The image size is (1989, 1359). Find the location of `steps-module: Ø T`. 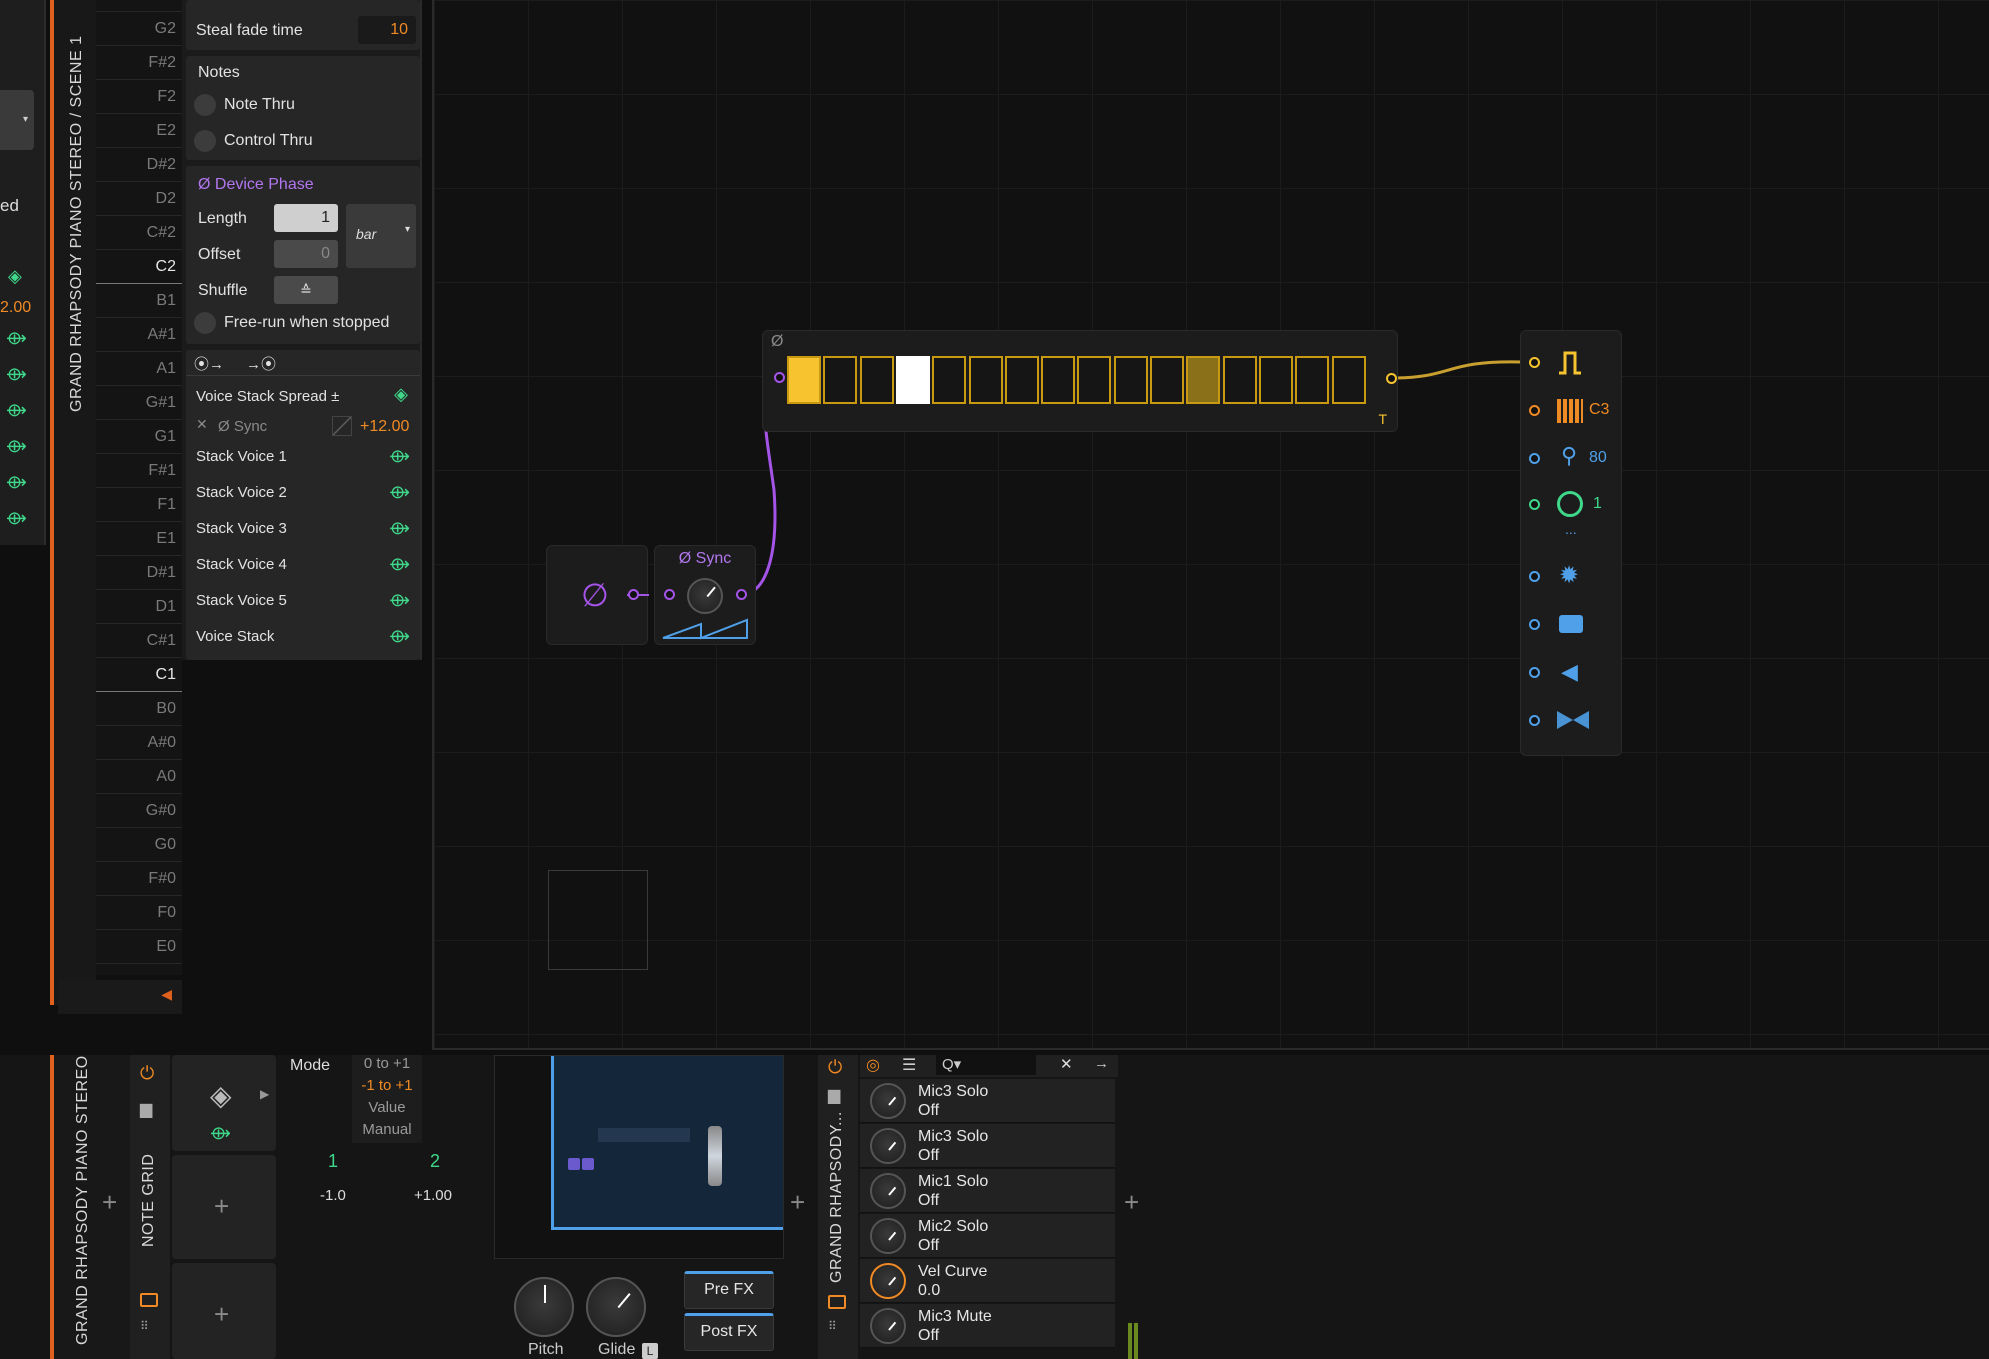

steps-module: Ø T is located at coordinates (1080, 381).